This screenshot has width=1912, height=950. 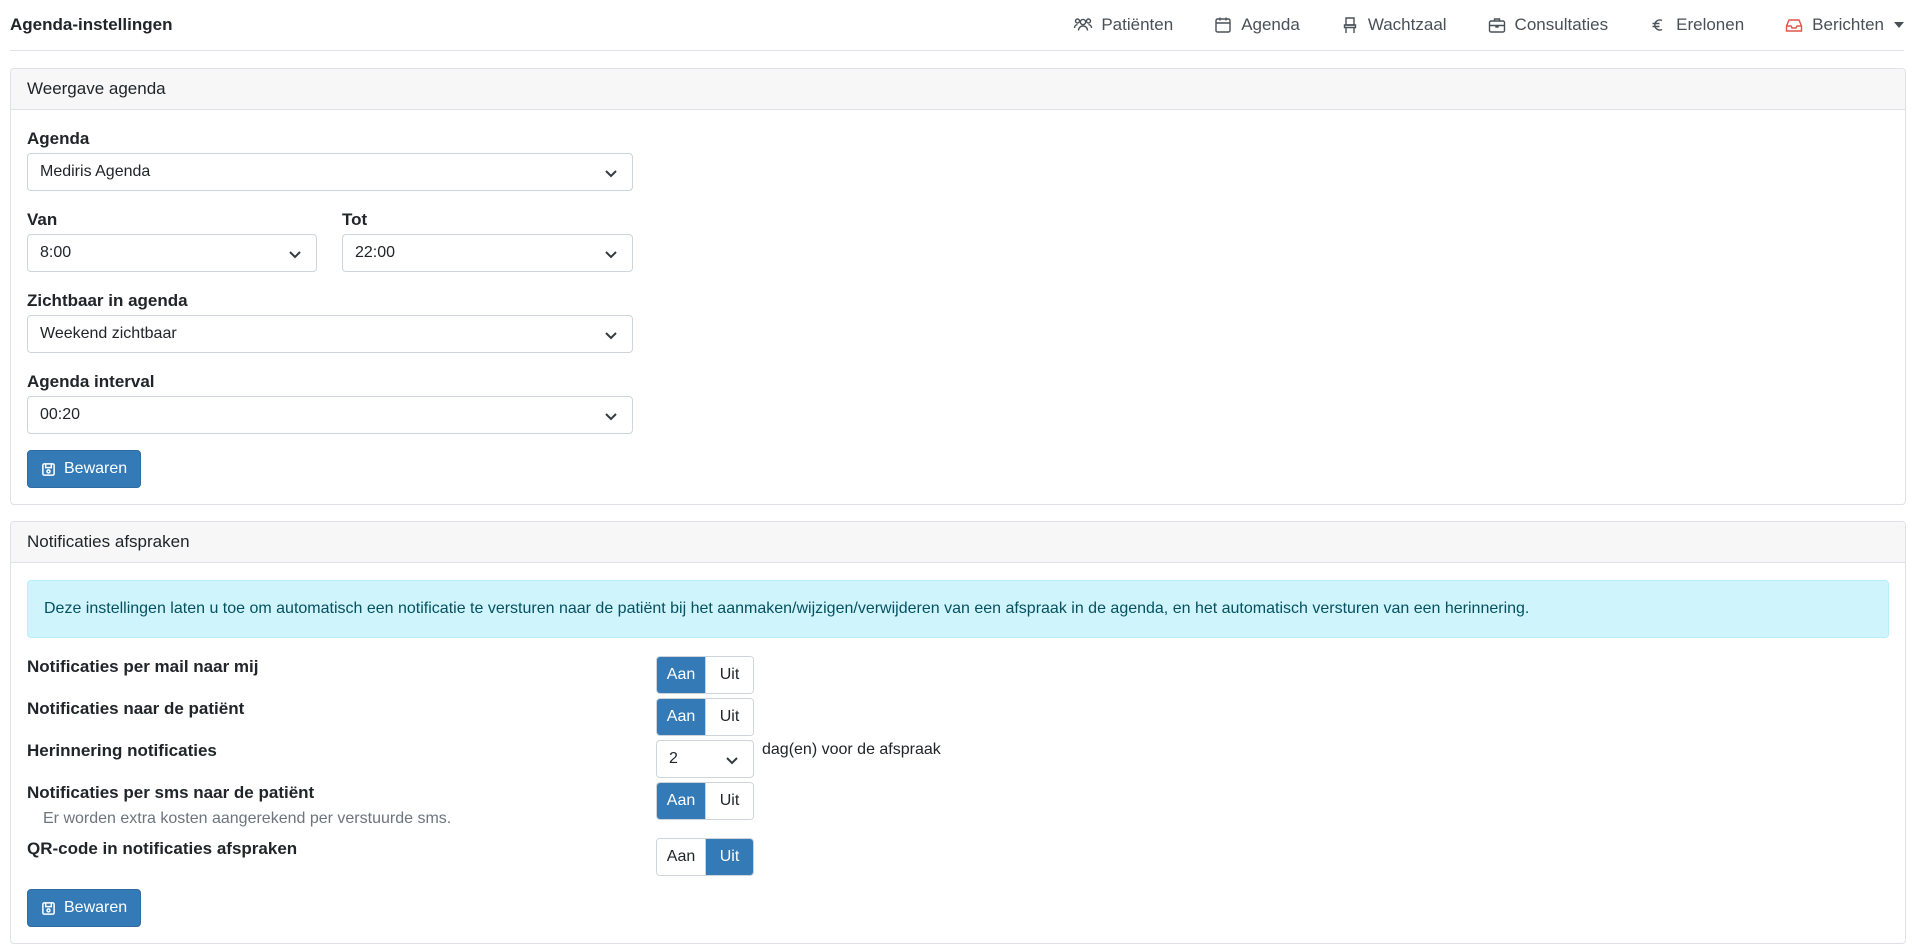 What do you see at coordinates (1137, 24) in the screenshot?
I see `nav-label-patients: Patiënten` at bounding box center [1137, 24].